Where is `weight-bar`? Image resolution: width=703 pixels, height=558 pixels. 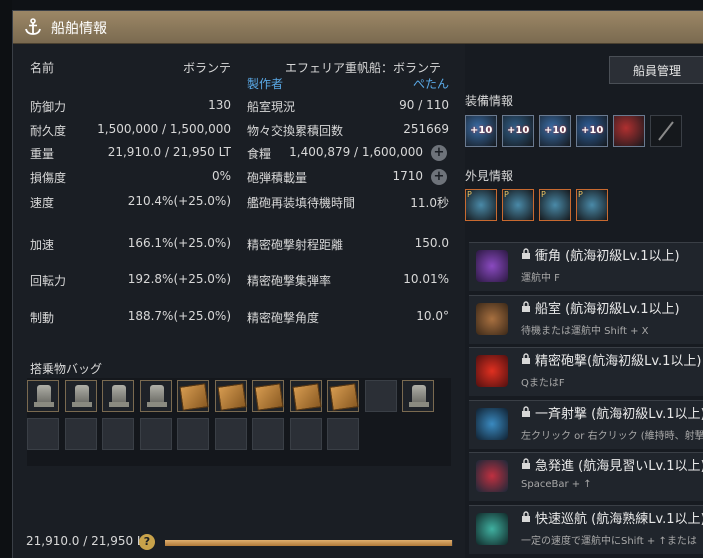 weight-bar is located at coordinates (309, 543).